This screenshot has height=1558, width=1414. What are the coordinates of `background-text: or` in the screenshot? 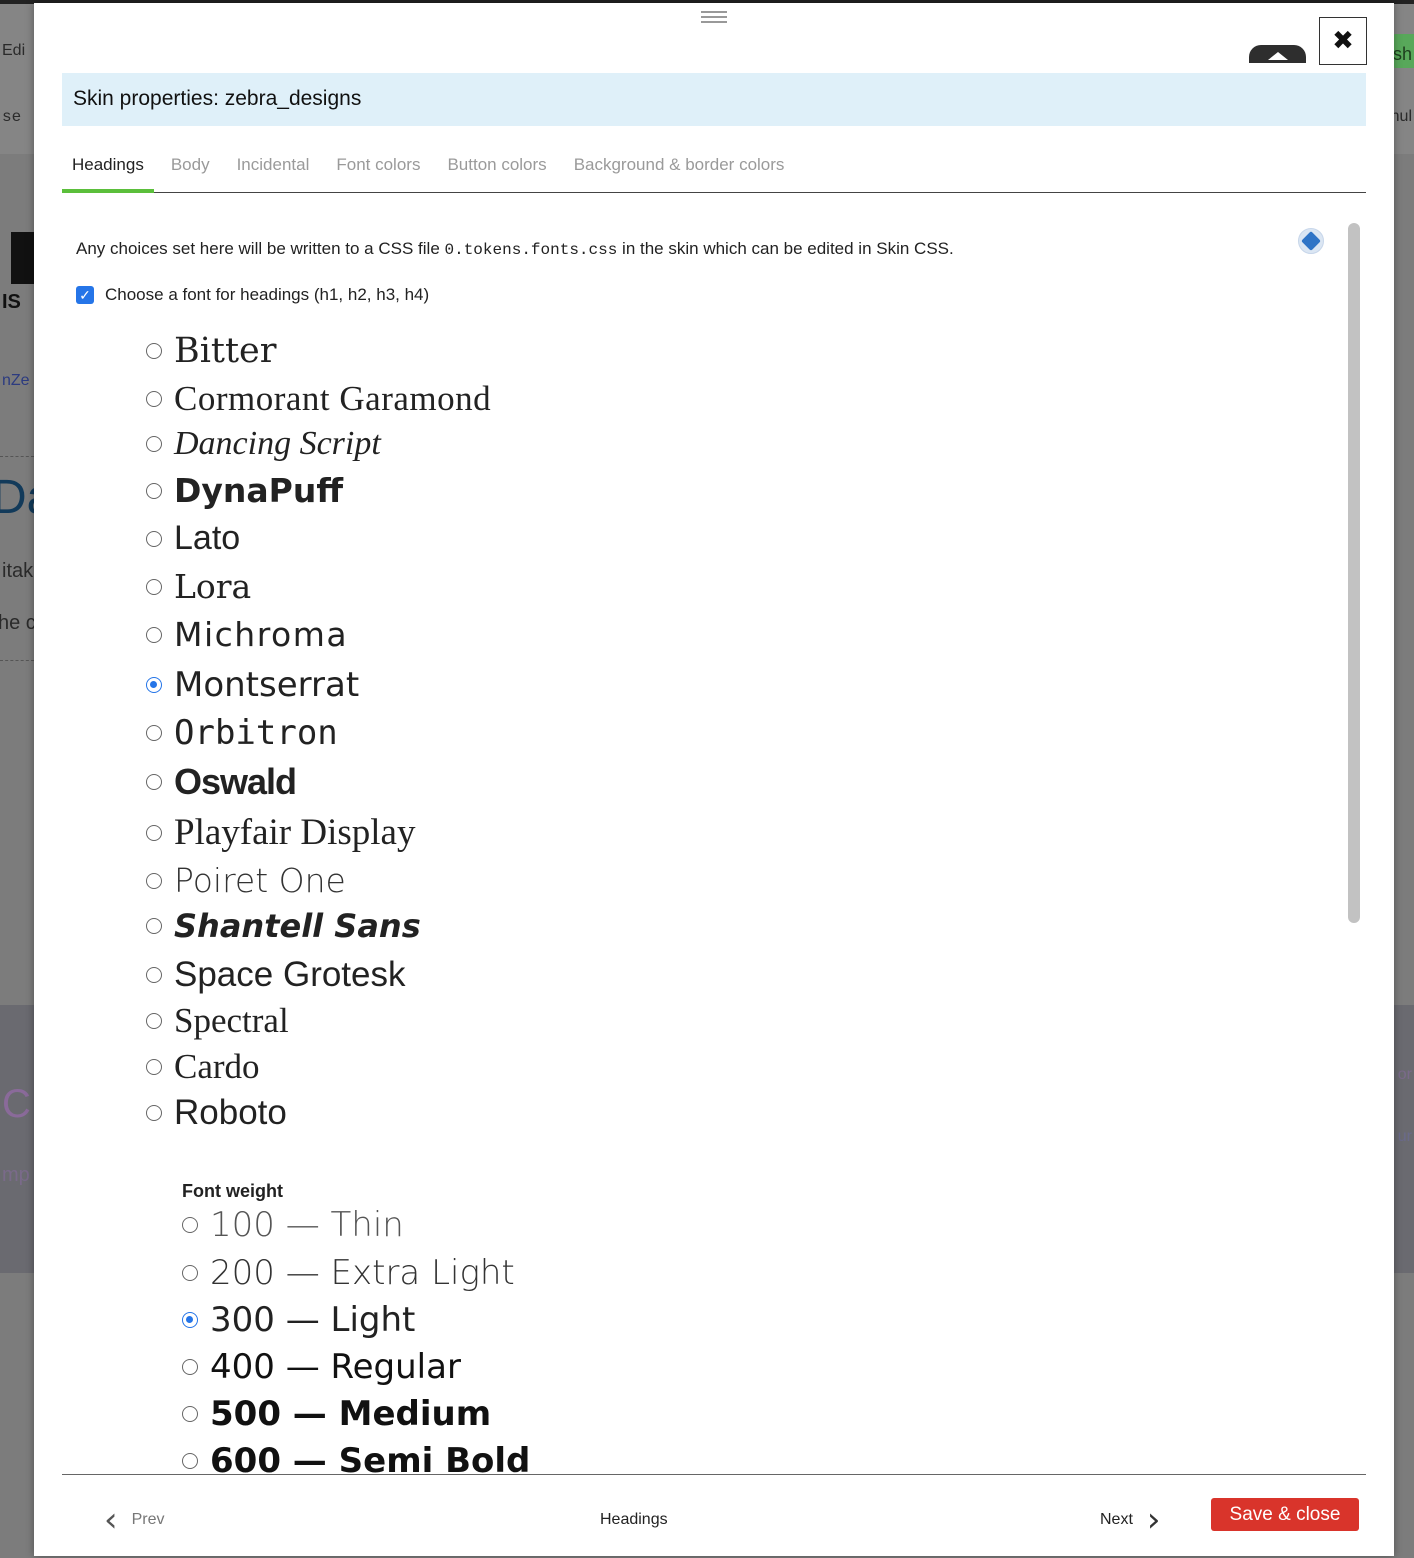 It's located at (1404, 1074).